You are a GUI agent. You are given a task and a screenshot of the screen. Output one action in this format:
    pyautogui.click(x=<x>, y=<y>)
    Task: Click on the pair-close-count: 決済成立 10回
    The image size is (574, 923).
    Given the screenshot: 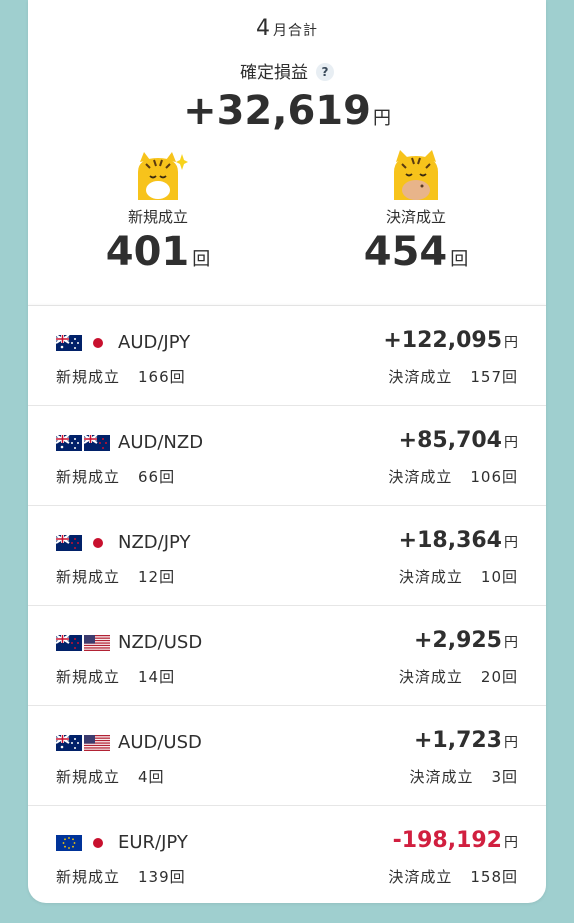 What is the action you would take?
    pyautogui.click(x=458, y=576)
    